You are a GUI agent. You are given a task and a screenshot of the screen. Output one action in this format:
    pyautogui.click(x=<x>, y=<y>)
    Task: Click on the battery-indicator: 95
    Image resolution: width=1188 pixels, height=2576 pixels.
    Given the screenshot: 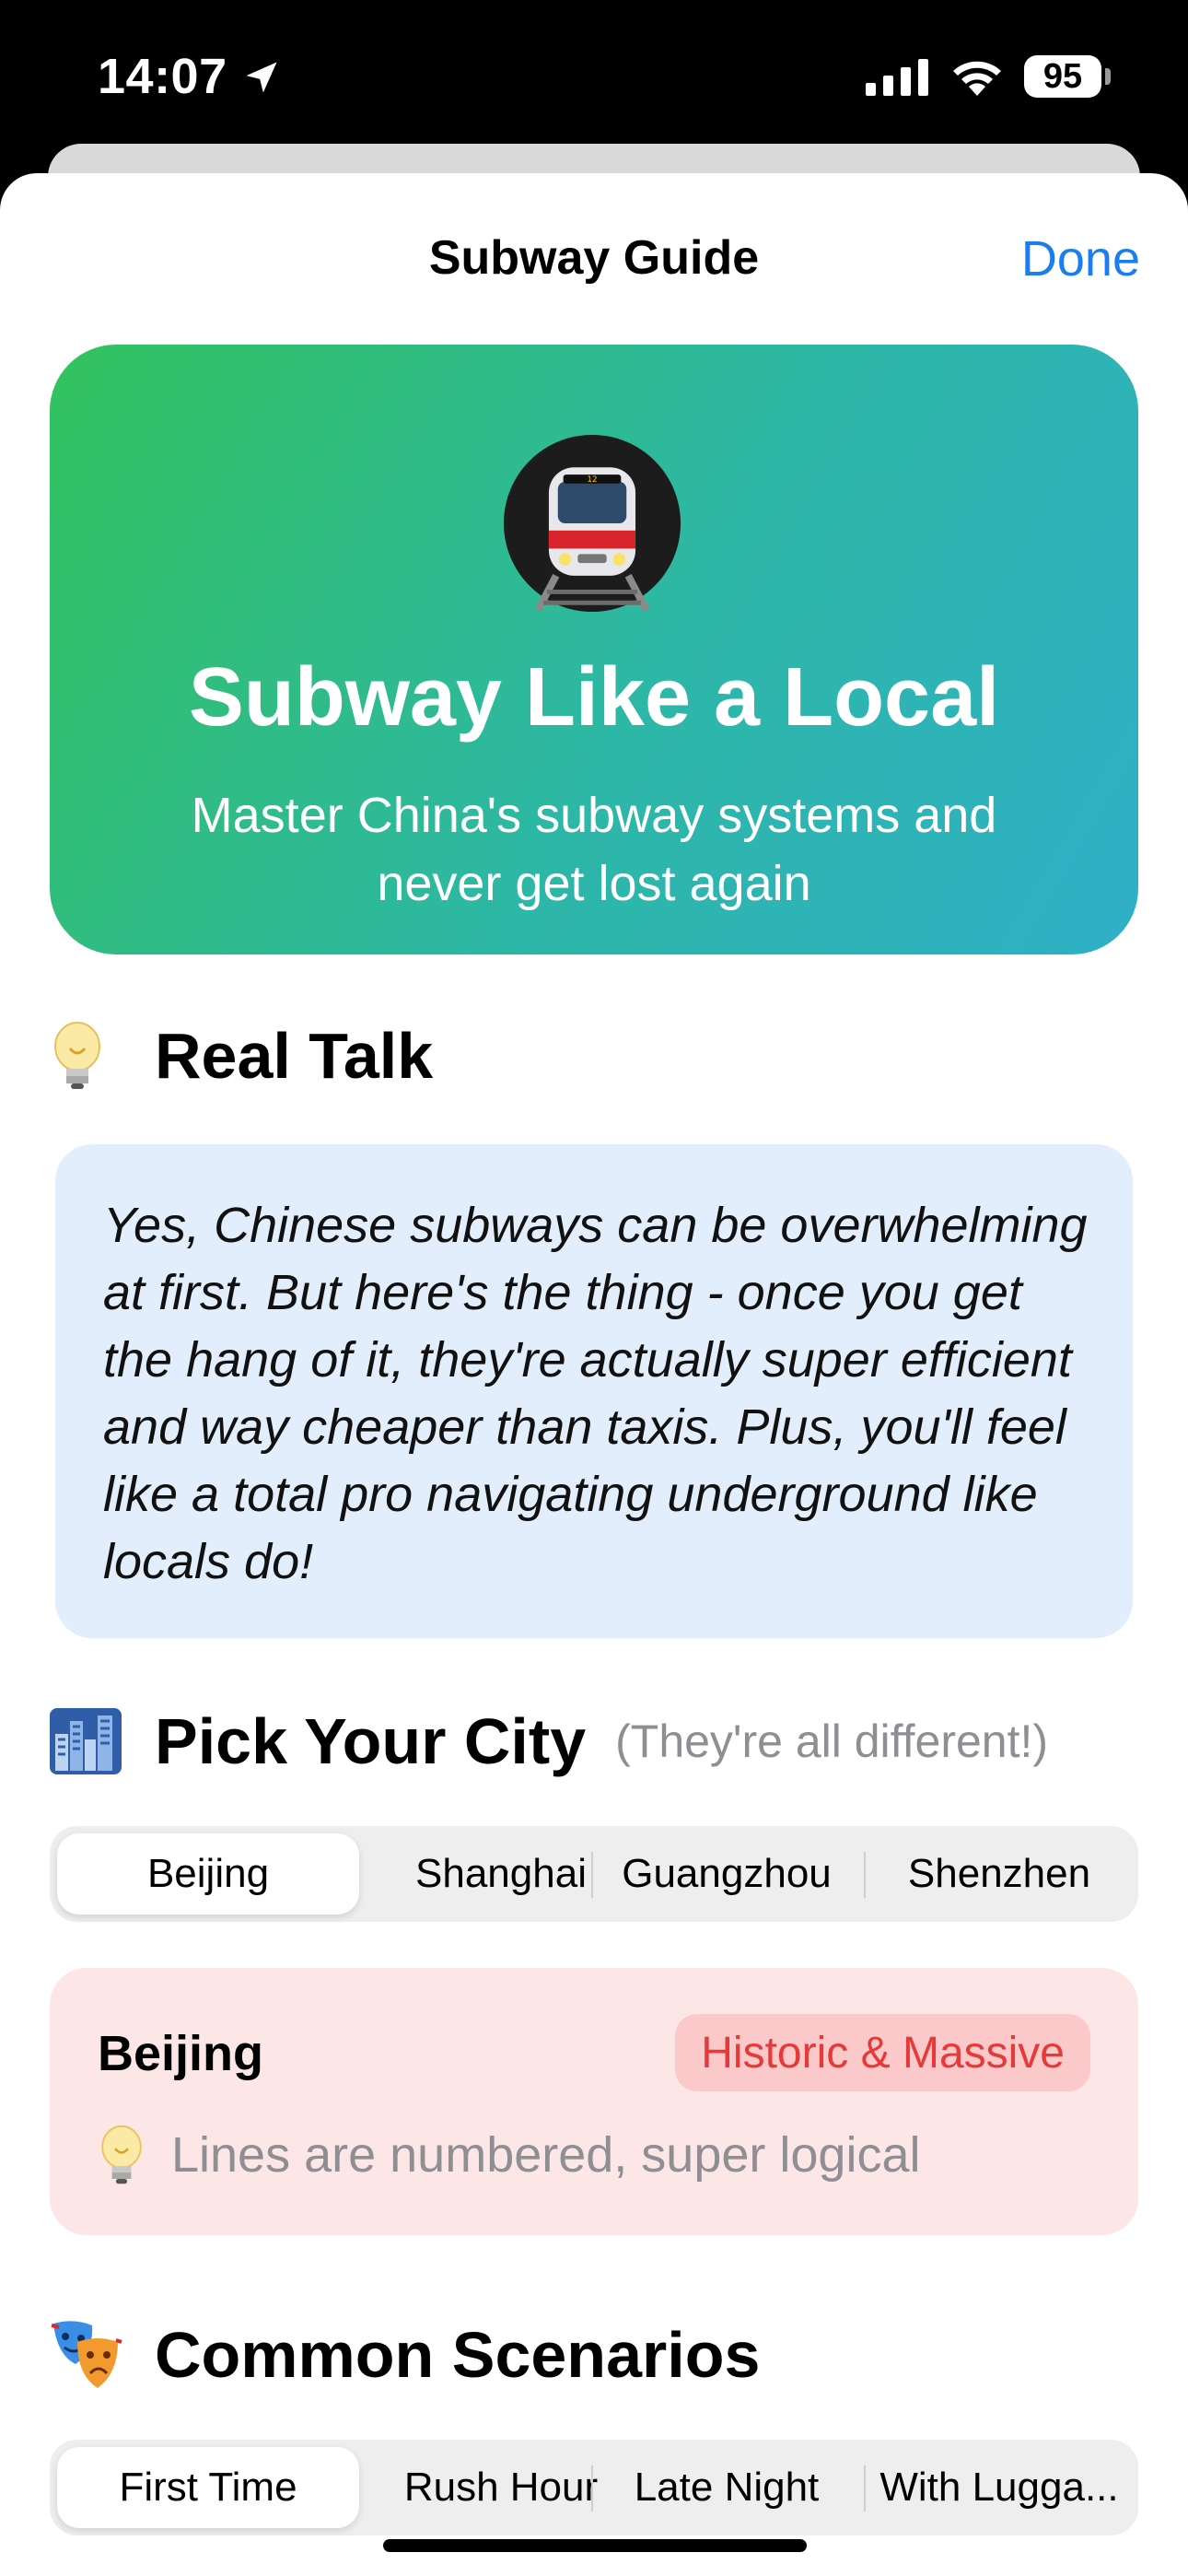 What is the action you would take?
    pyautogui.click(x=1062, y=76)
    